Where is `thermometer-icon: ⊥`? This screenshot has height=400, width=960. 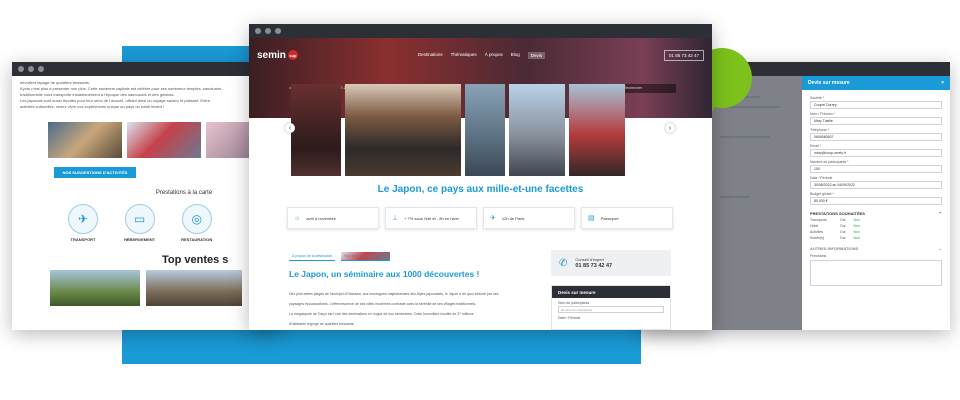 thermometer-icon: ⊥ is located at coordinates (395, 218).